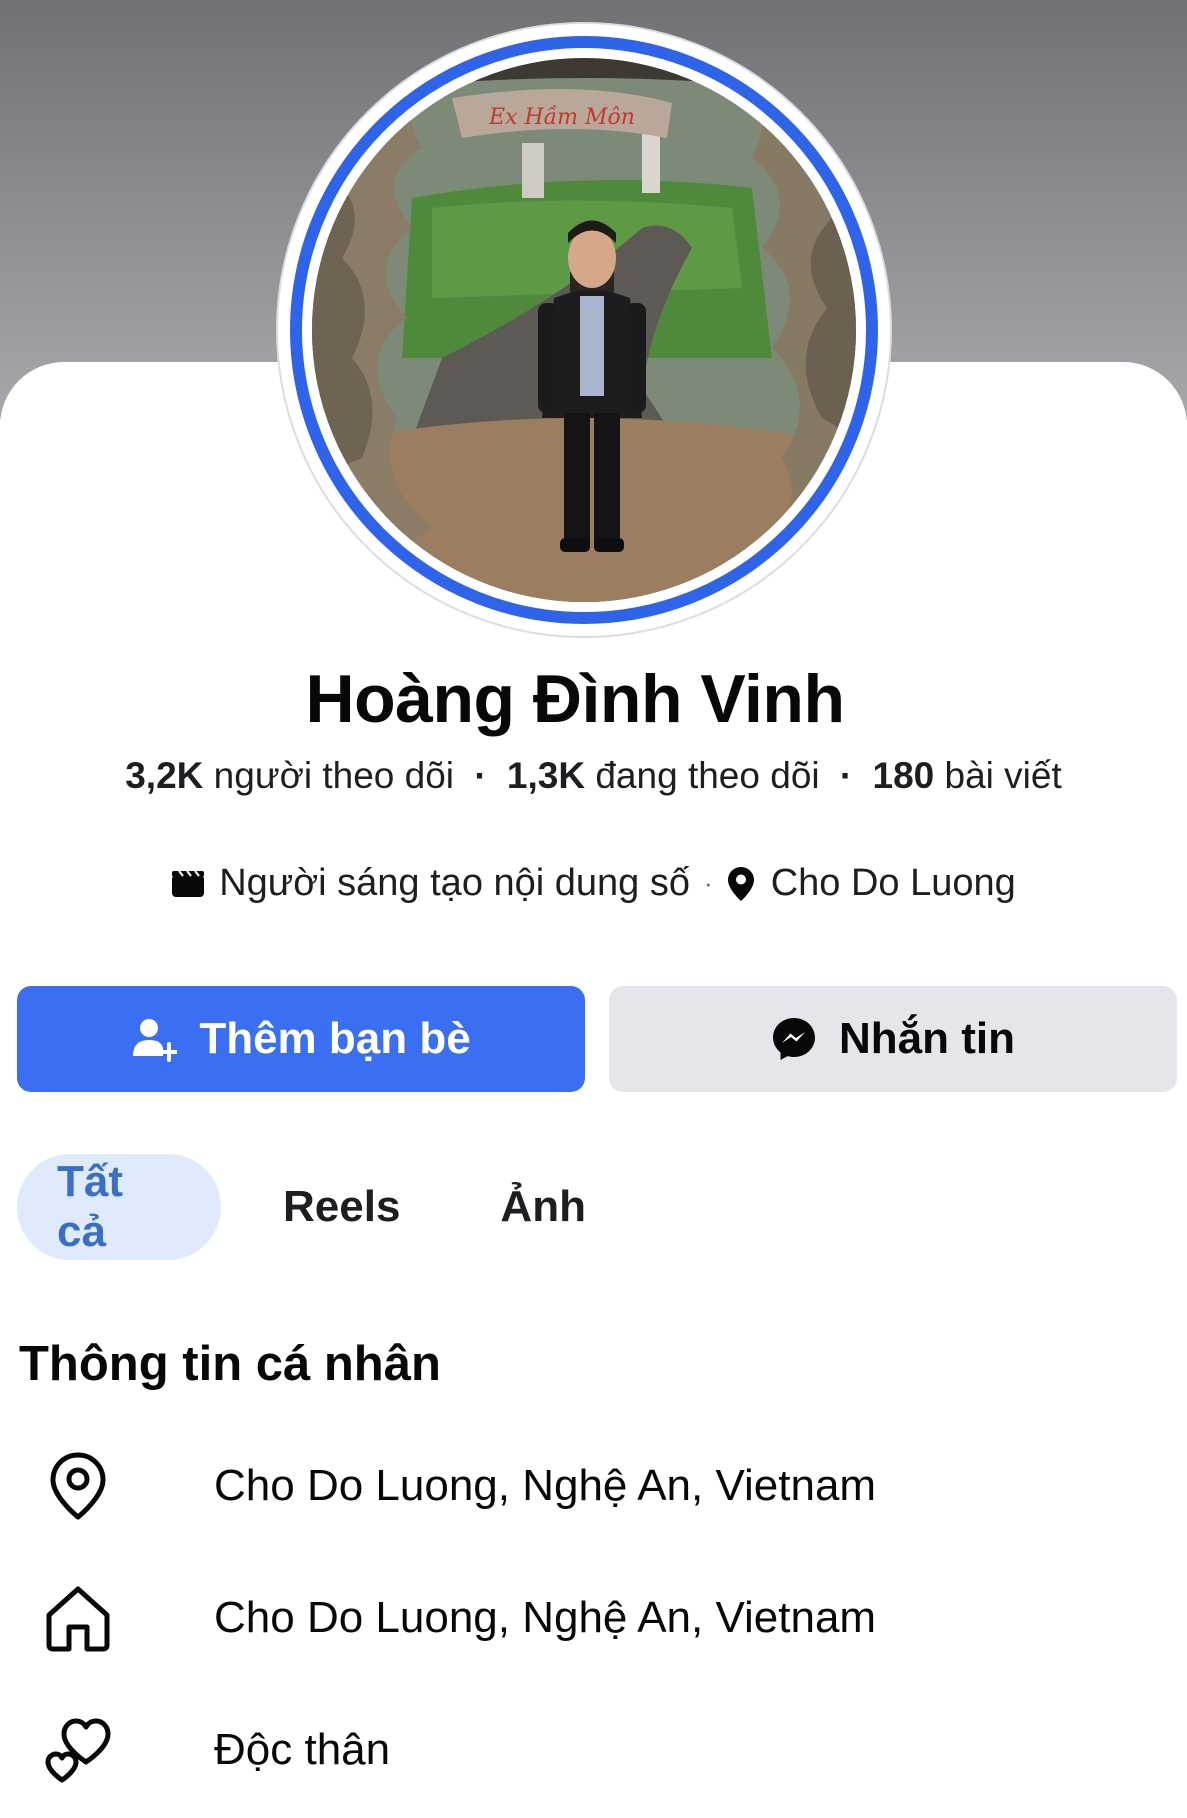 The image size is (1187, 1818). Describe the element at coordinates (230, 1364) in the screenshot. I see `about-section-title: Thông tin cá nhân` at that location.